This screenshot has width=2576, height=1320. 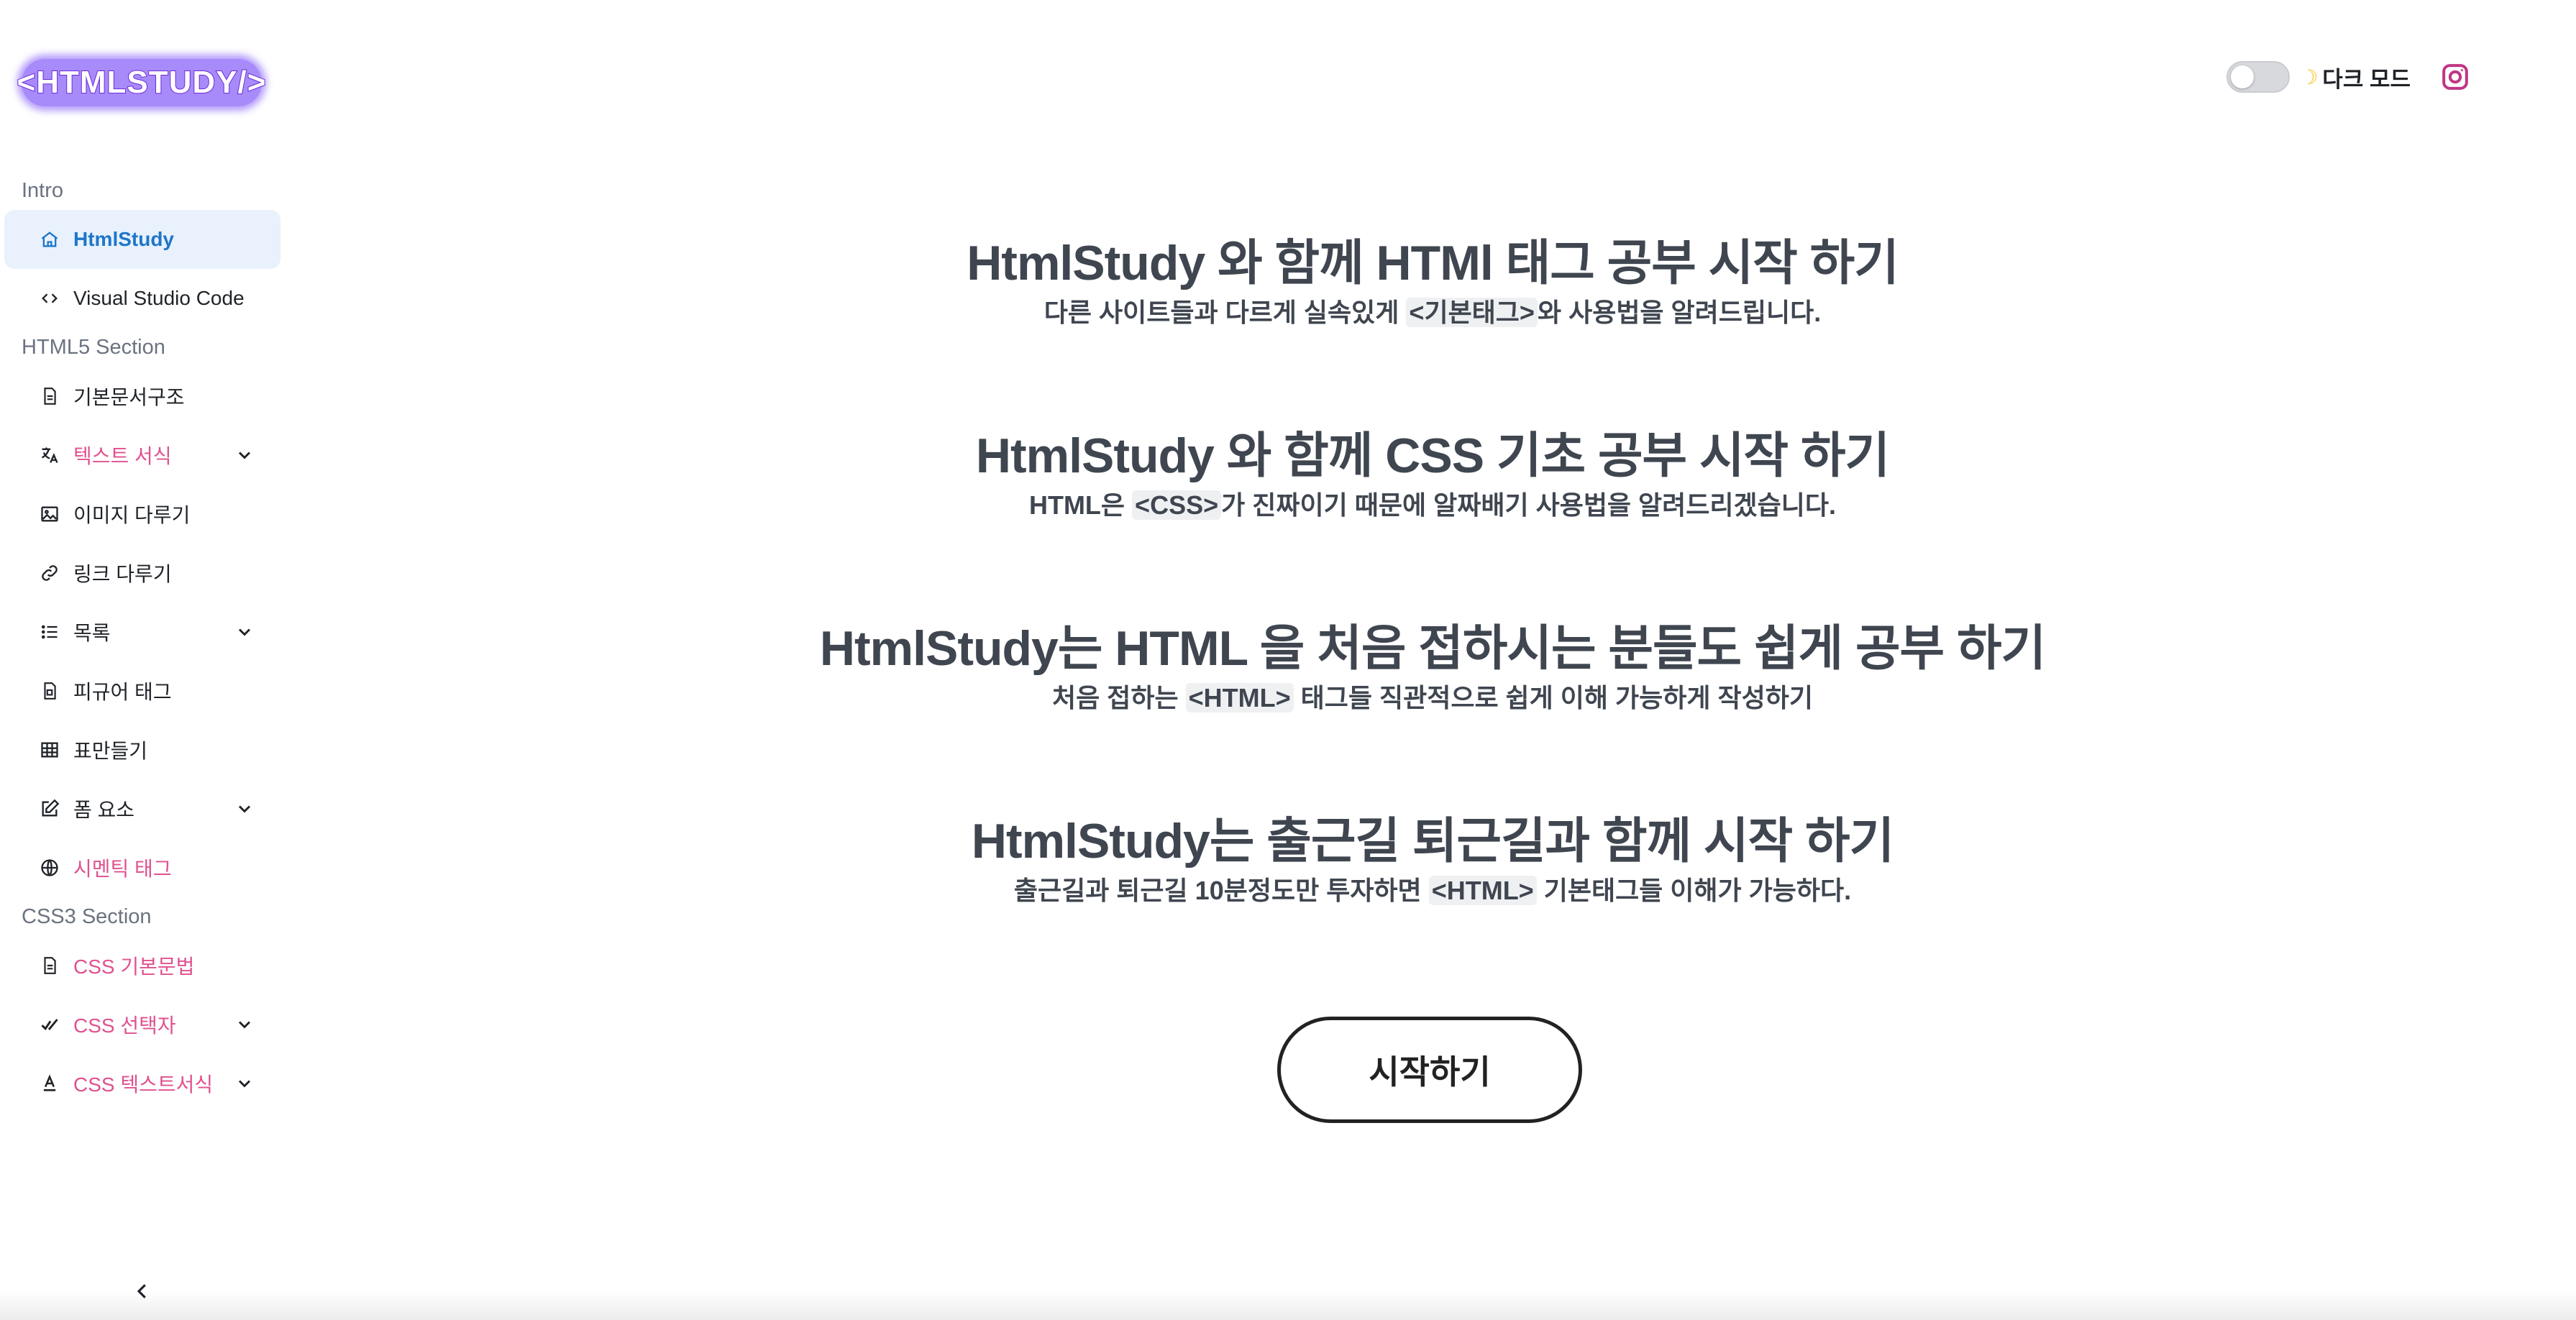 What do you see at coordinates (1553, 697) in the screenshot?
I see `description-text: 태그들 직관적으로 쉽게 이해 가능하게 작성하기` at bounding box center [1553, 697].